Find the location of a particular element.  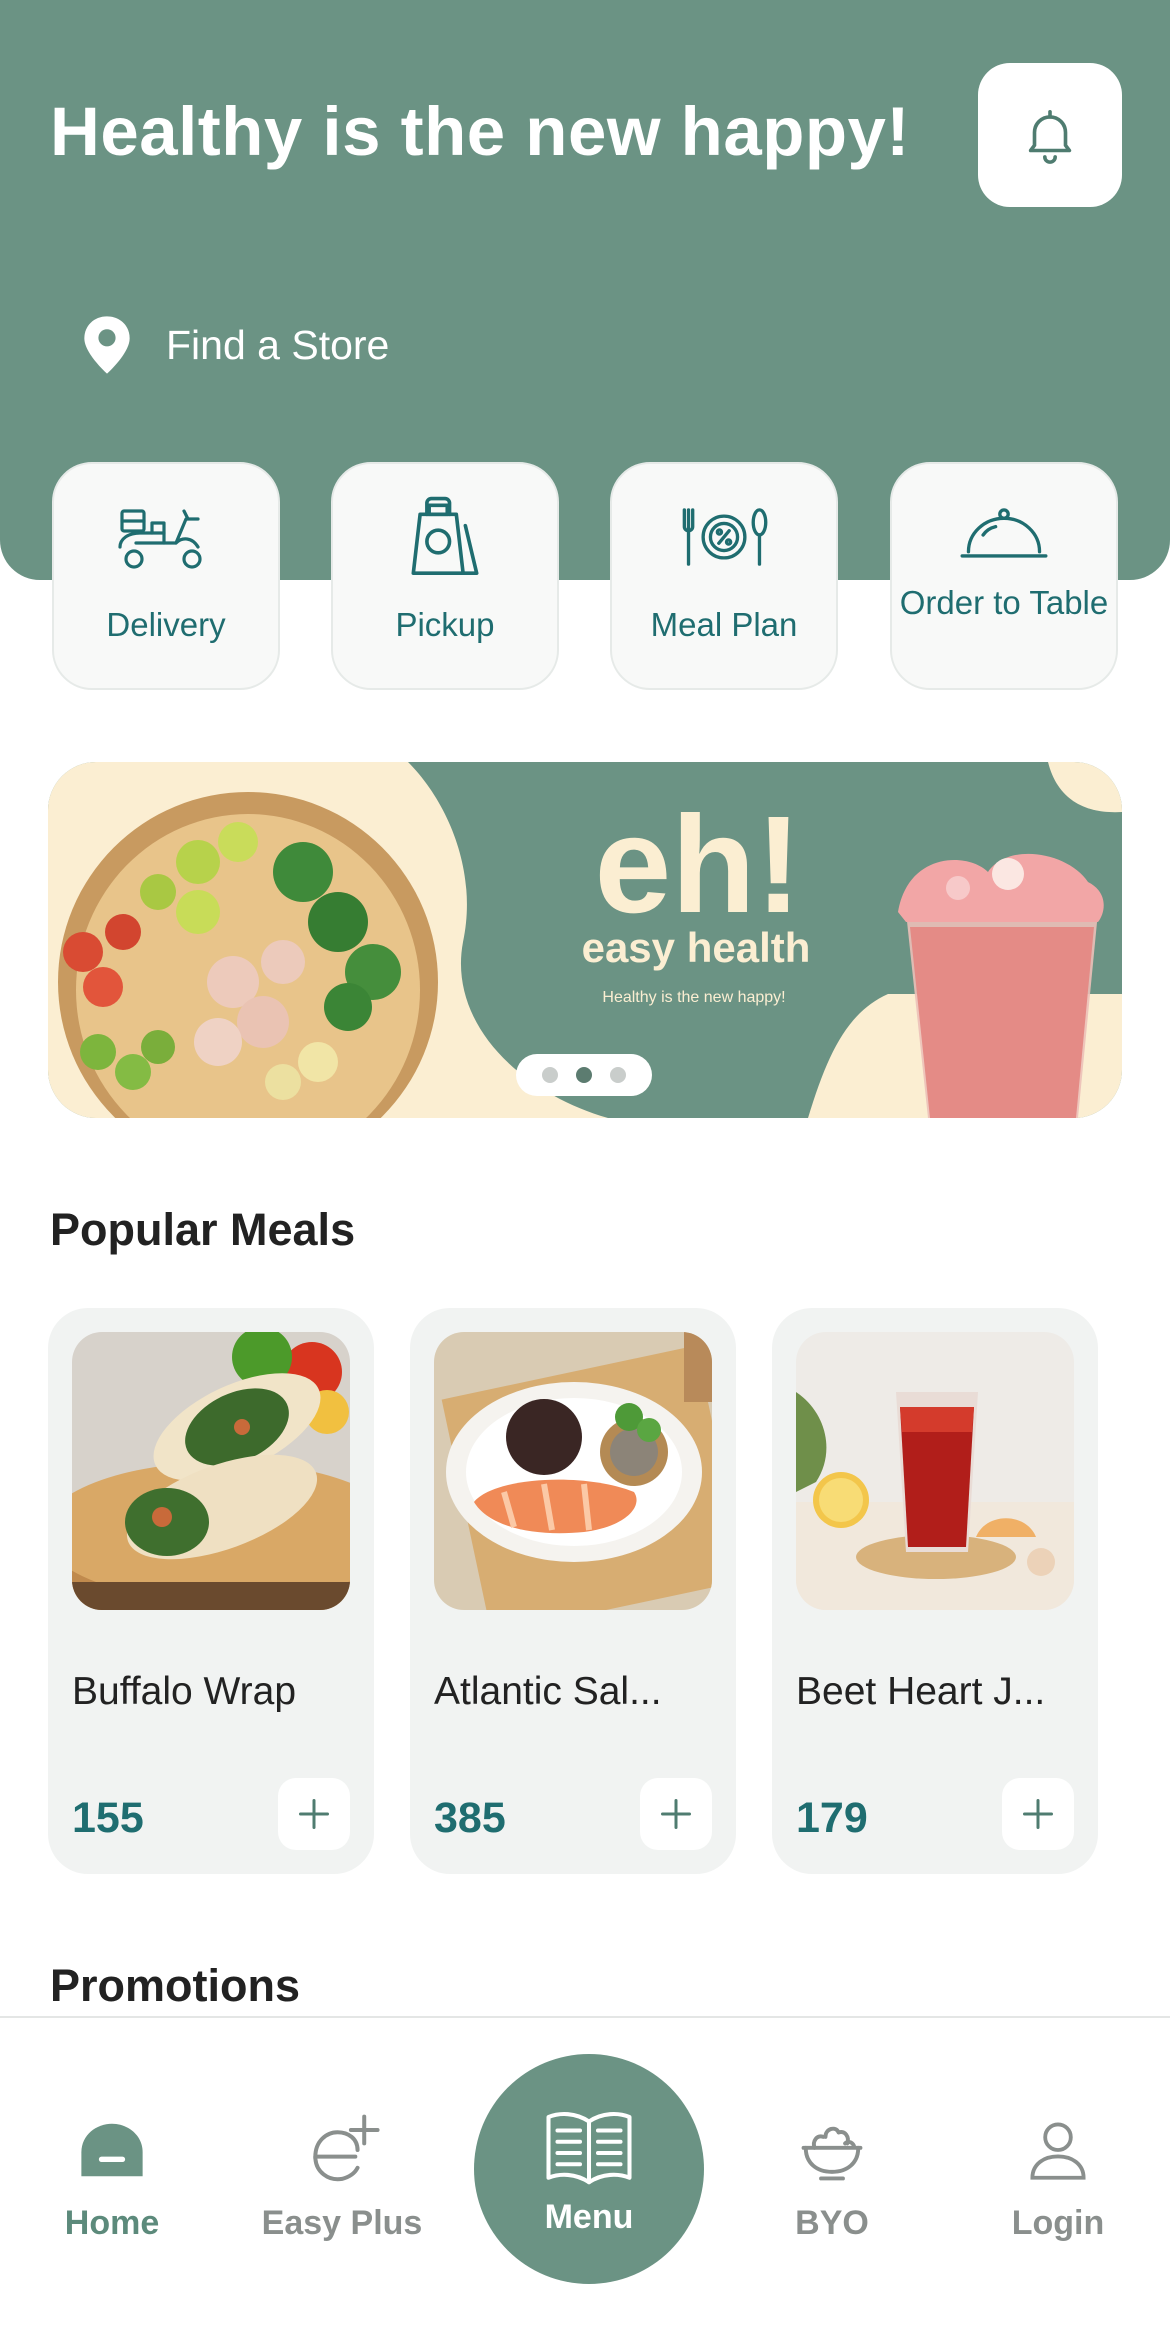

service-options: Delivery Pickup Meal Plan Order to Table is located at coordinates (585, 576).